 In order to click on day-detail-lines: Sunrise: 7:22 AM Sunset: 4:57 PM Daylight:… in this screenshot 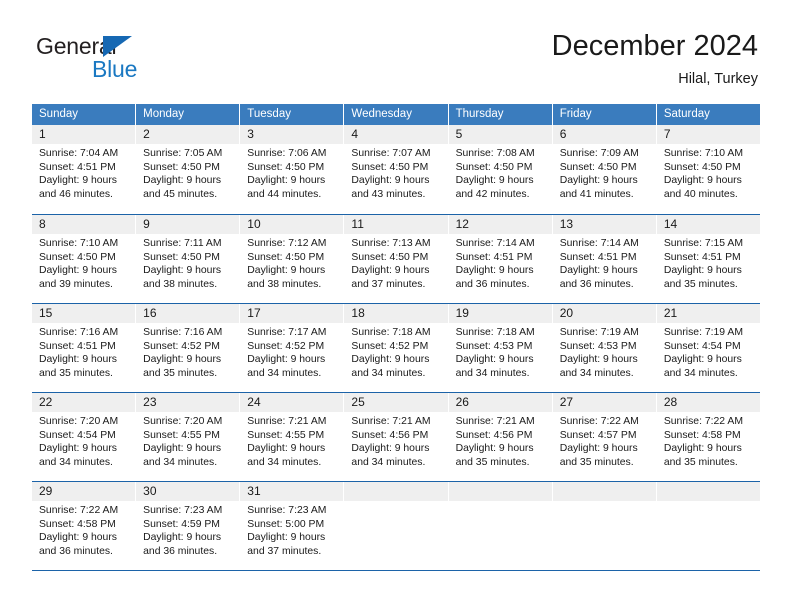, I will do `click(604, 440)`.